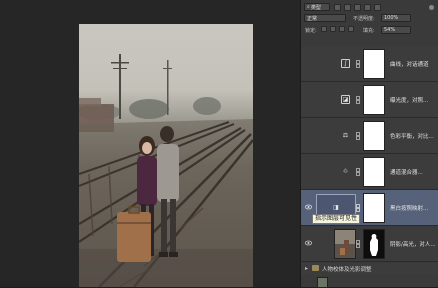 The image size is (438, 288). I want to click on fill-label: 填充:, so click(369, 31).